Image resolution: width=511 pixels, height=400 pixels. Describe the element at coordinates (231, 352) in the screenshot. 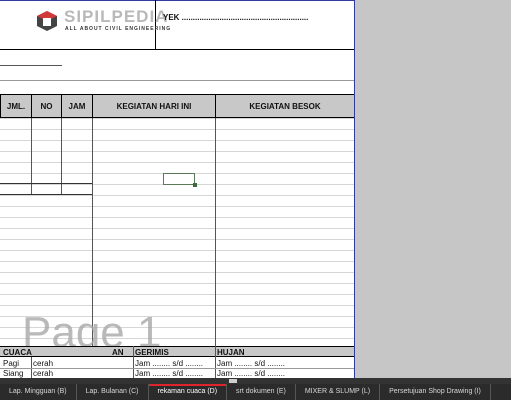

I see `weather-hujan: HUJAN` at that location.